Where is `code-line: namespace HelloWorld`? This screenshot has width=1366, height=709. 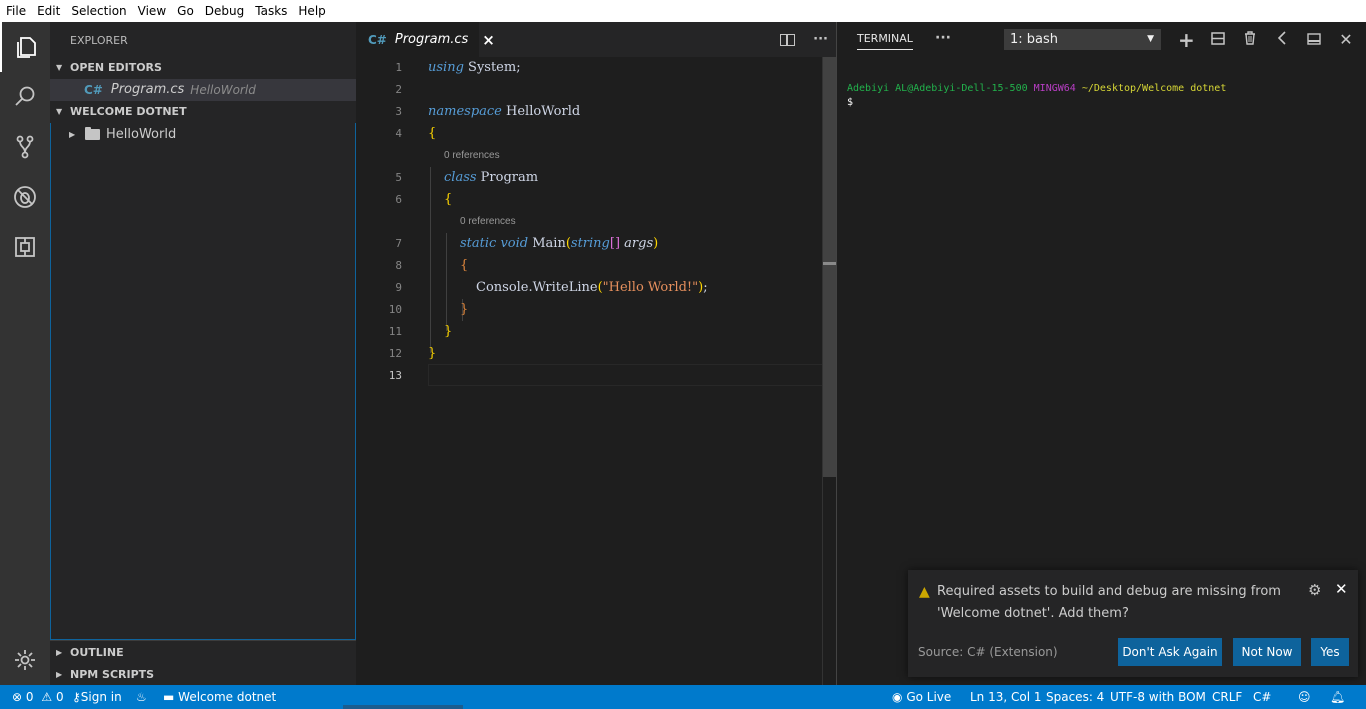 code-line: namespace HelloWorld is located at coordinates (504, 112).